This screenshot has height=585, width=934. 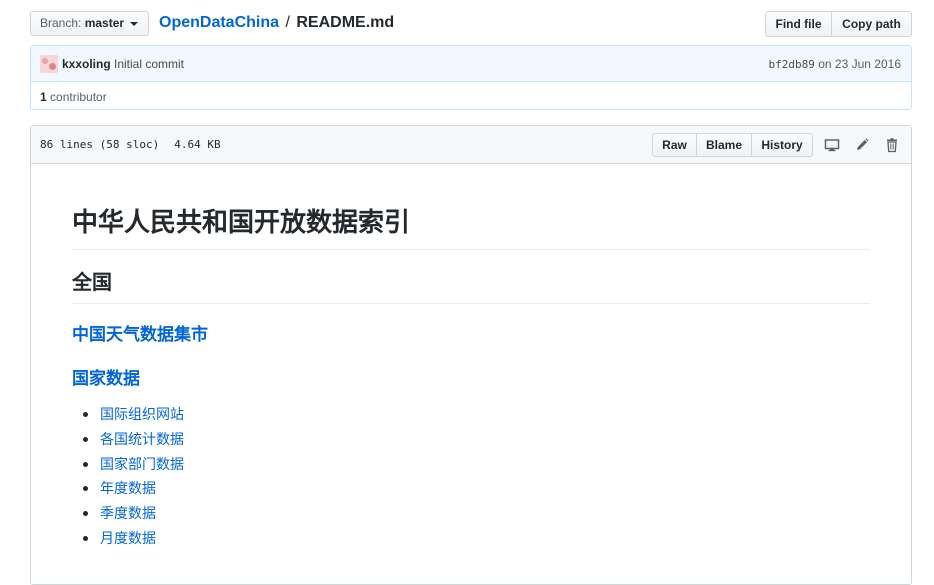 What do you see at coordinates (128, 490) in the screenshot?
I see `list-item: 年度数据` at bounding box center [128, 490].